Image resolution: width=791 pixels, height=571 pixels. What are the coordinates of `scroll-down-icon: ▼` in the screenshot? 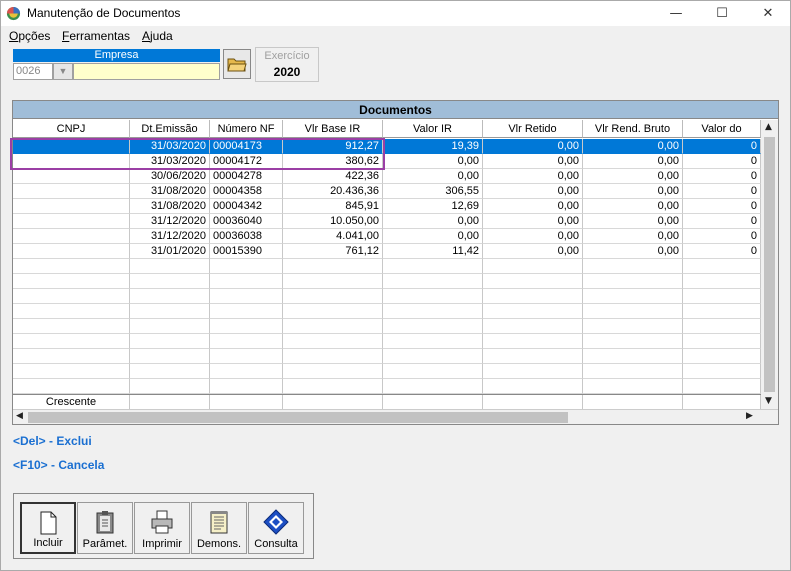 It's located at (768, 401).